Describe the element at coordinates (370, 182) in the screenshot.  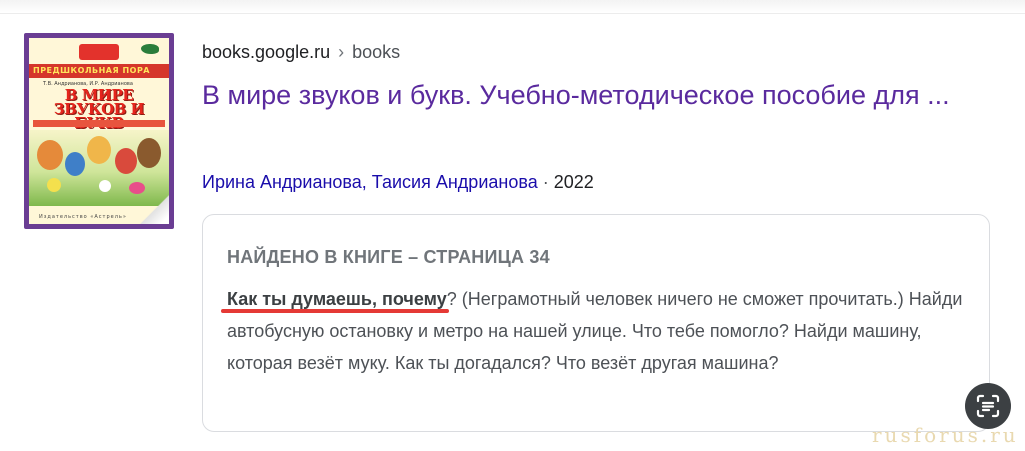
I see `authors-link: Ирина Андрианова, Таисия Андрианова` at that location.